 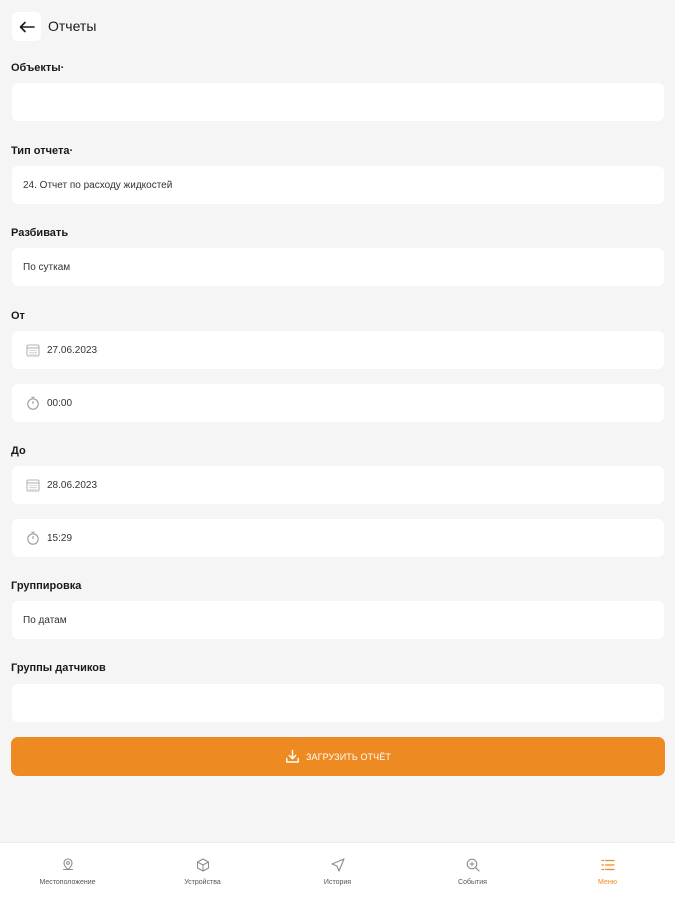 What do you see at coordinates (338, 703) in the screenshot?
I see `sensor-groups-field` at bounding box center [338, 703].